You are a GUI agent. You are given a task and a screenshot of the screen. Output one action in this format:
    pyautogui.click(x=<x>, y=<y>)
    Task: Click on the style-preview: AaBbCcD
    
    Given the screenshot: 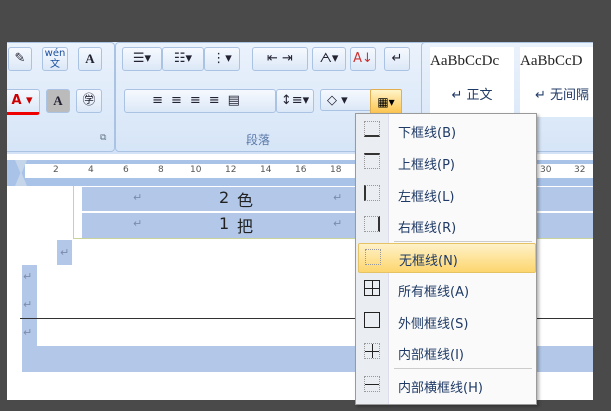 What is the action you would take?
    pyautogui.click(x=551, y=61)
    